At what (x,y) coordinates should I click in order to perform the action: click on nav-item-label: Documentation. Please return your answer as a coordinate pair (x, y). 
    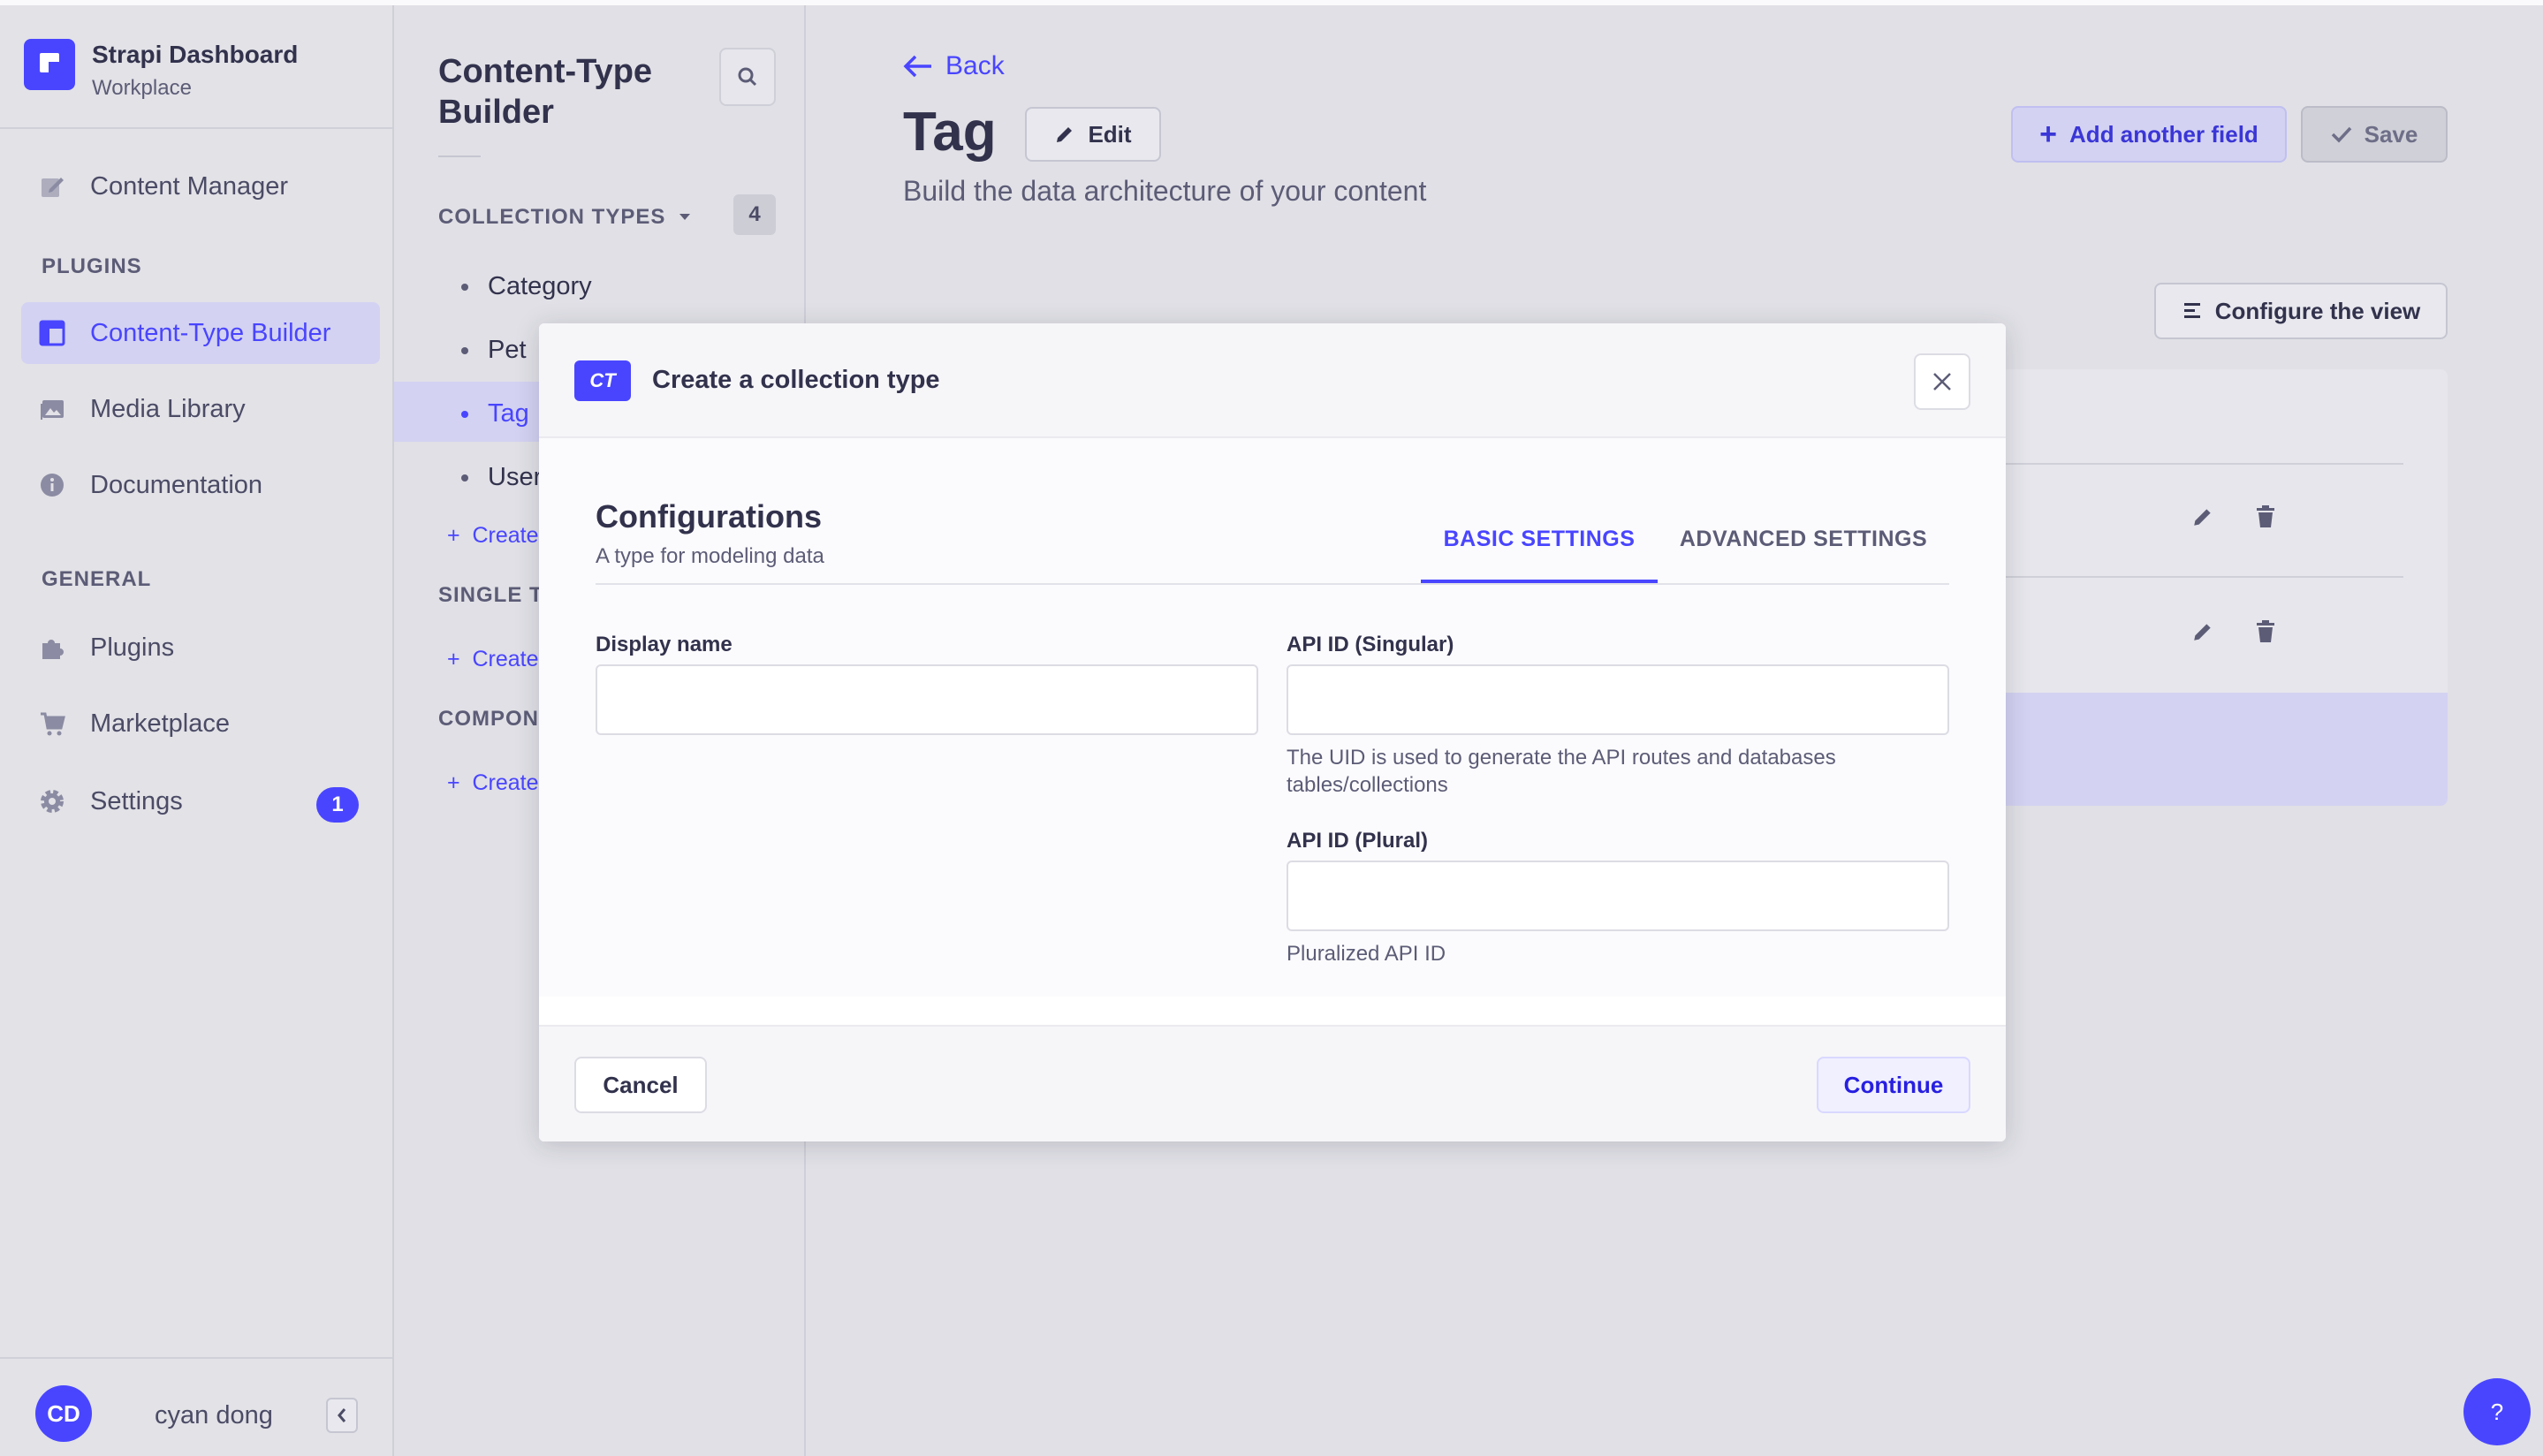
    Looking at the image, I should click on (176, 485).